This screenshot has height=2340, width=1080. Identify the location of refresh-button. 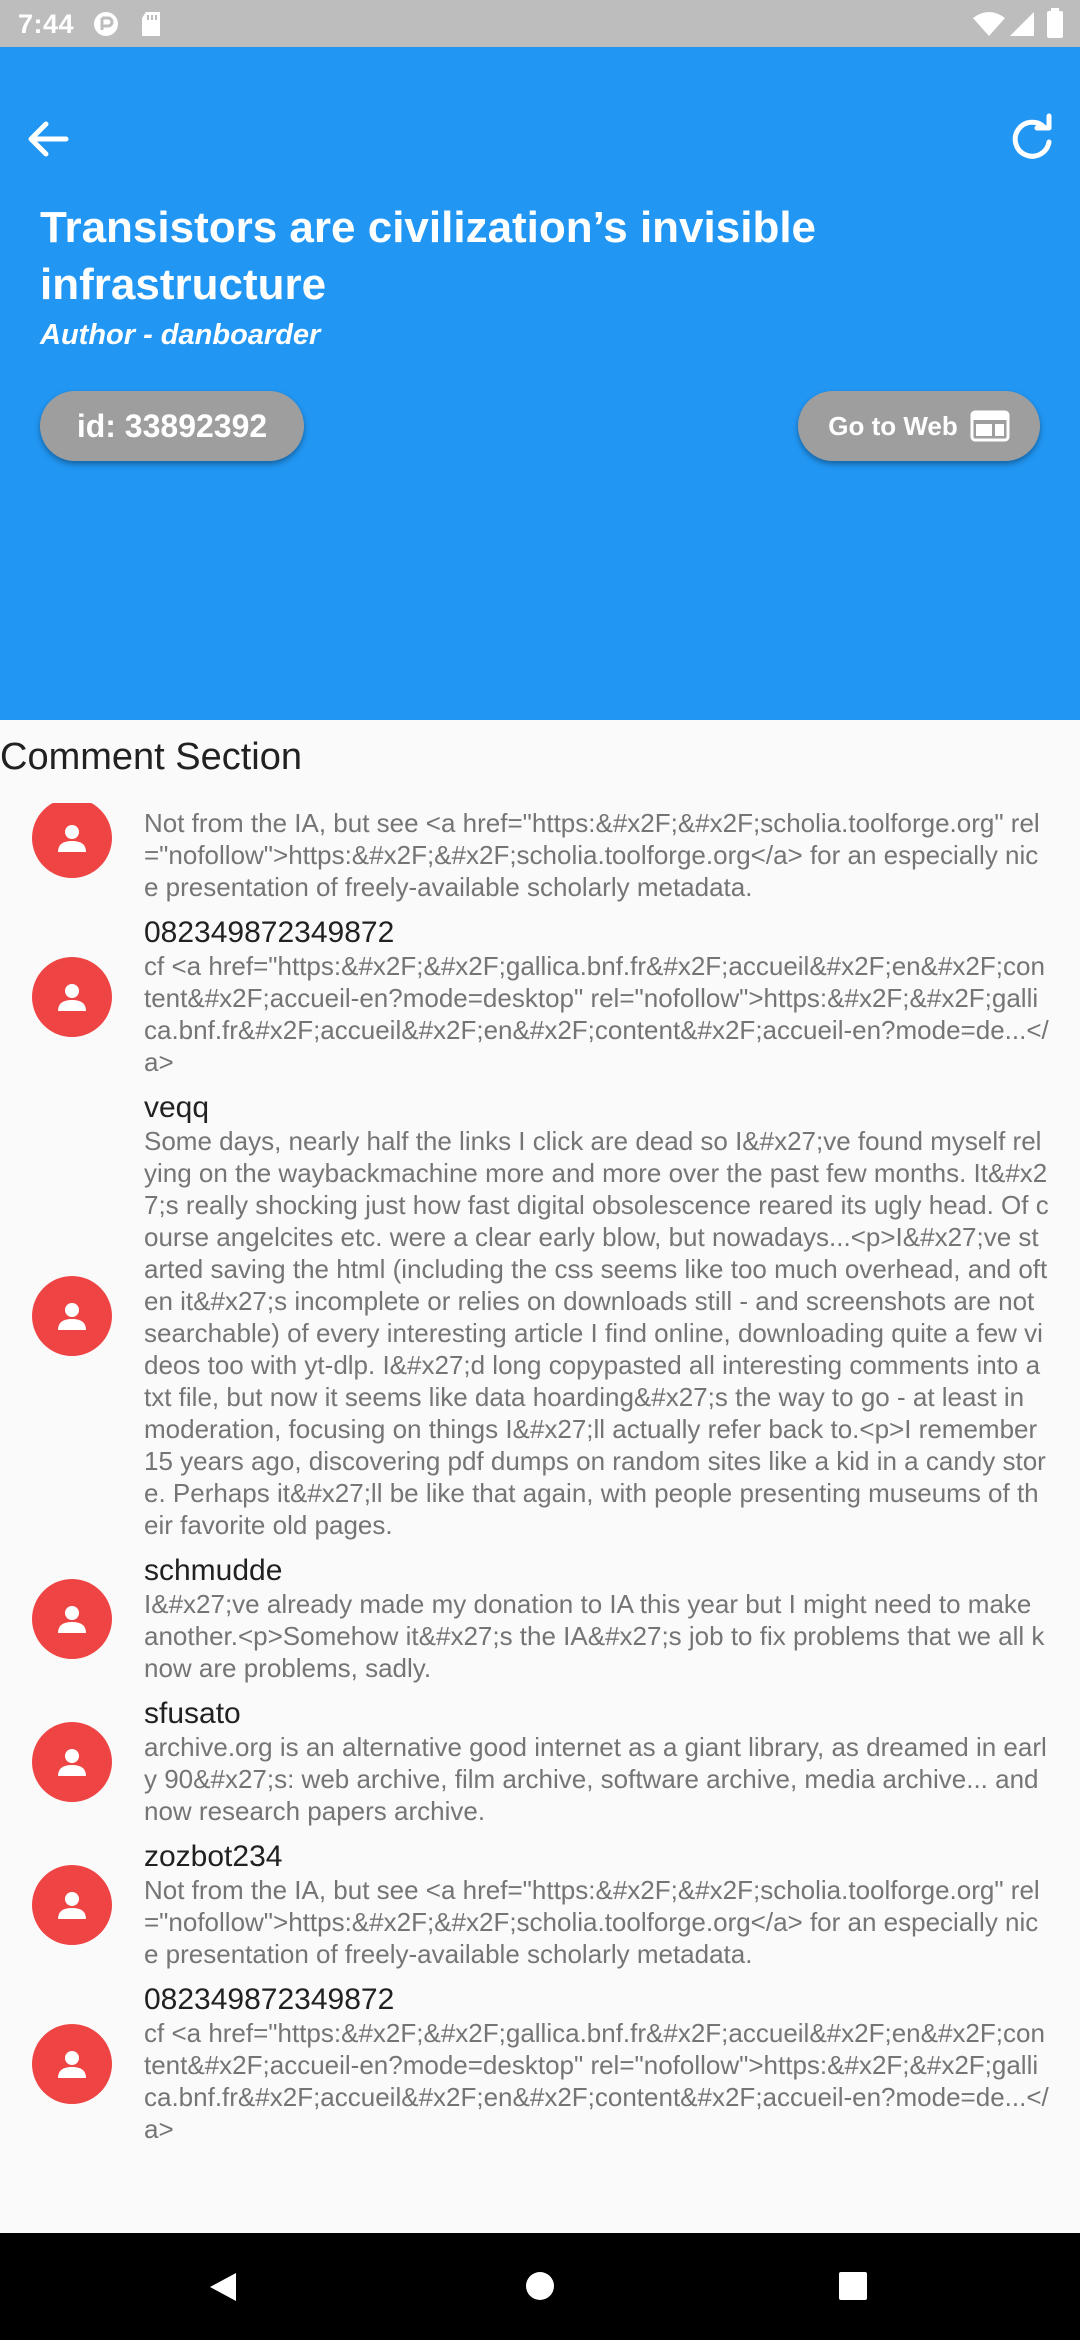
(1032, 139).